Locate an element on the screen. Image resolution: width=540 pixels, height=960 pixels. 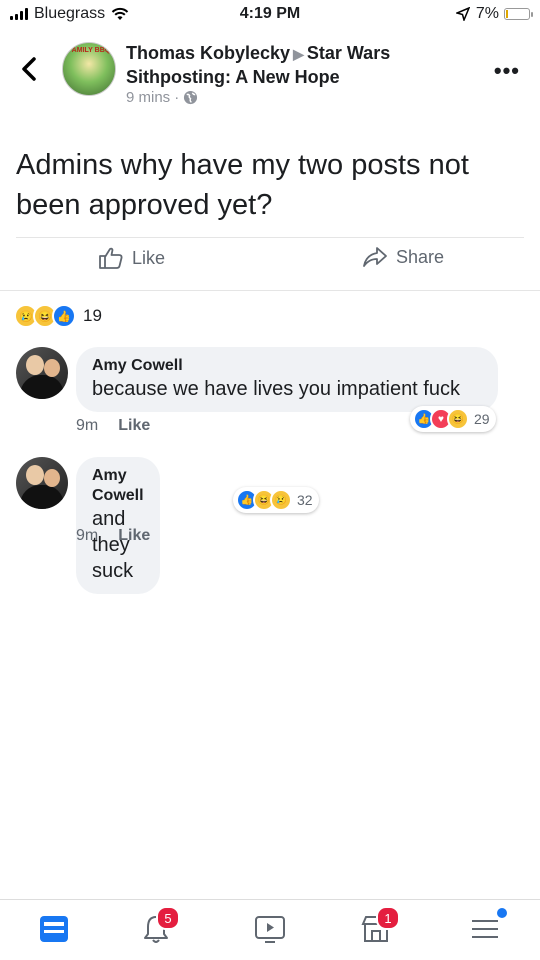
hamburger-menu-icon is located at coordinates (485, 929).